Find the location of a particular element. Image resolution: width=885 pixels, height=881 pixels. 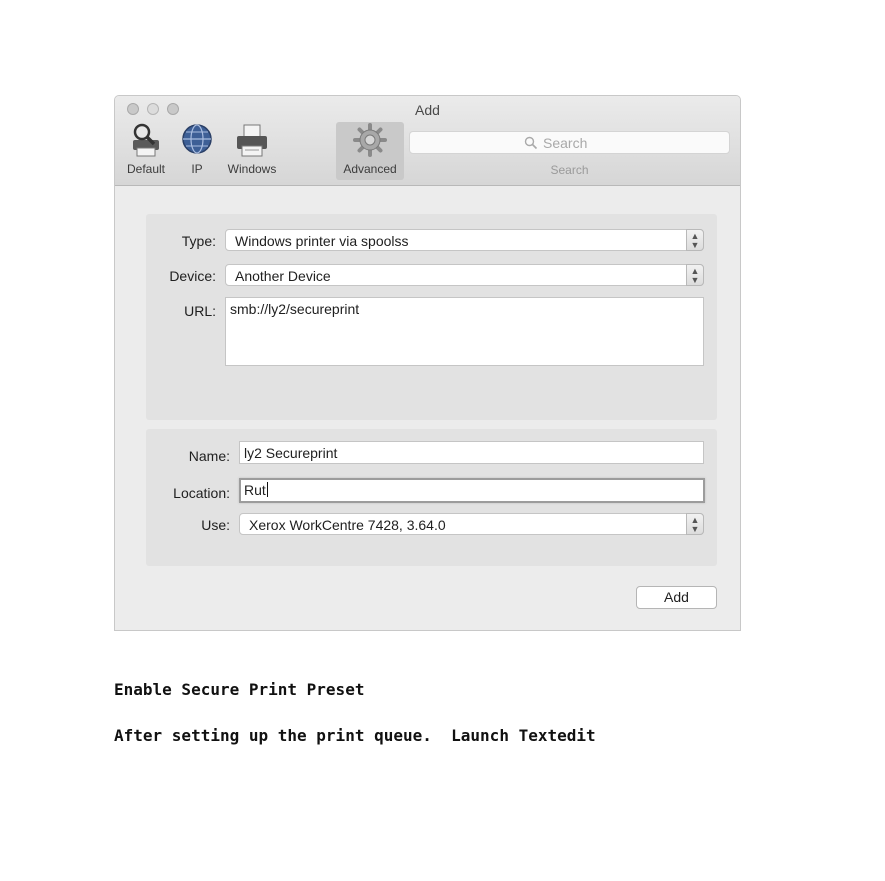

toolbar-advanced-label: Advanced is located at coordinates (370, 169).